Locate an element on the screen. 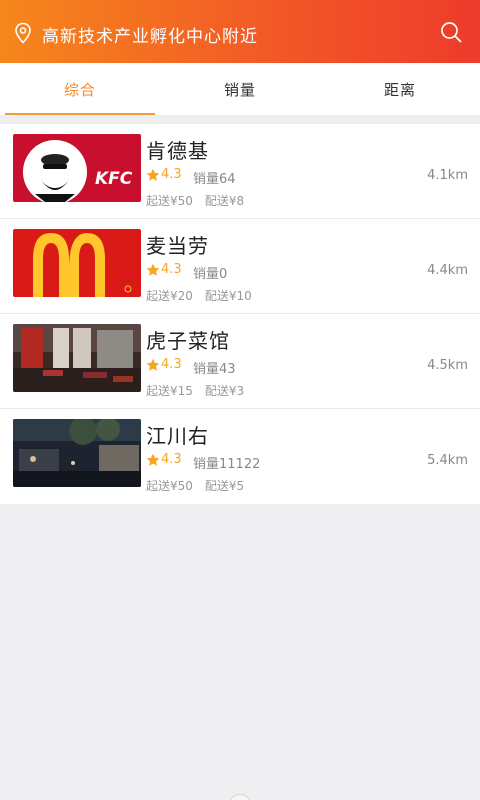  map-pin-icon is located at coordinates (23, 33).